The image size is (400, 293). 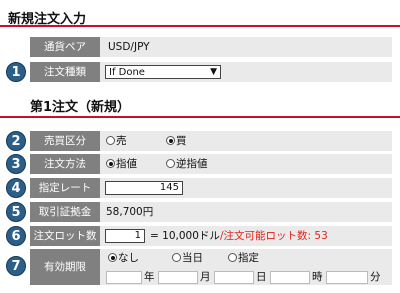 I want to click on section-divider, so click(x=200, y=26).